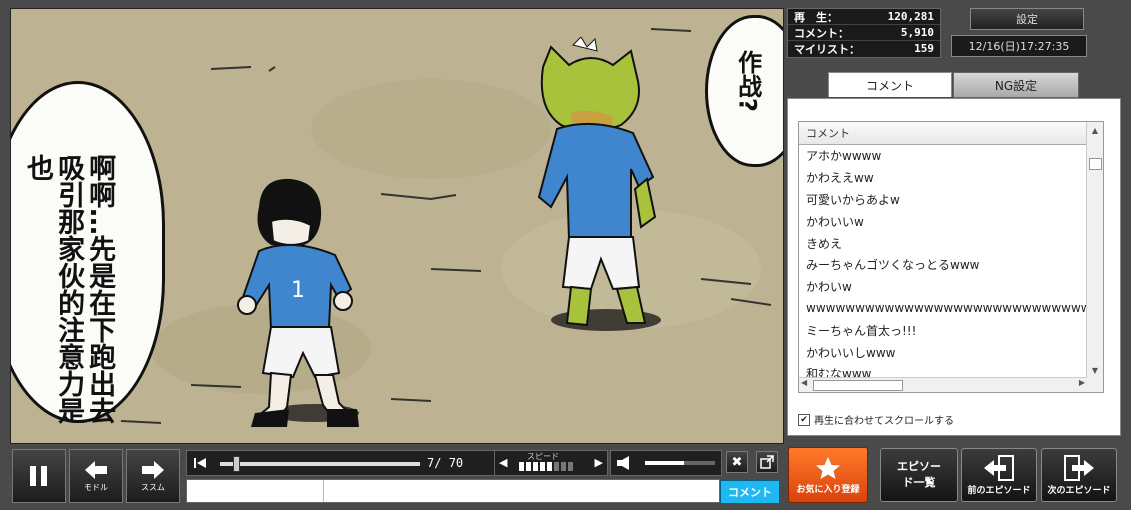  I want to click on stats-panel: 再 生： 120,281 コメント： 5,910 マイリスト： 159, so click(864, 33).